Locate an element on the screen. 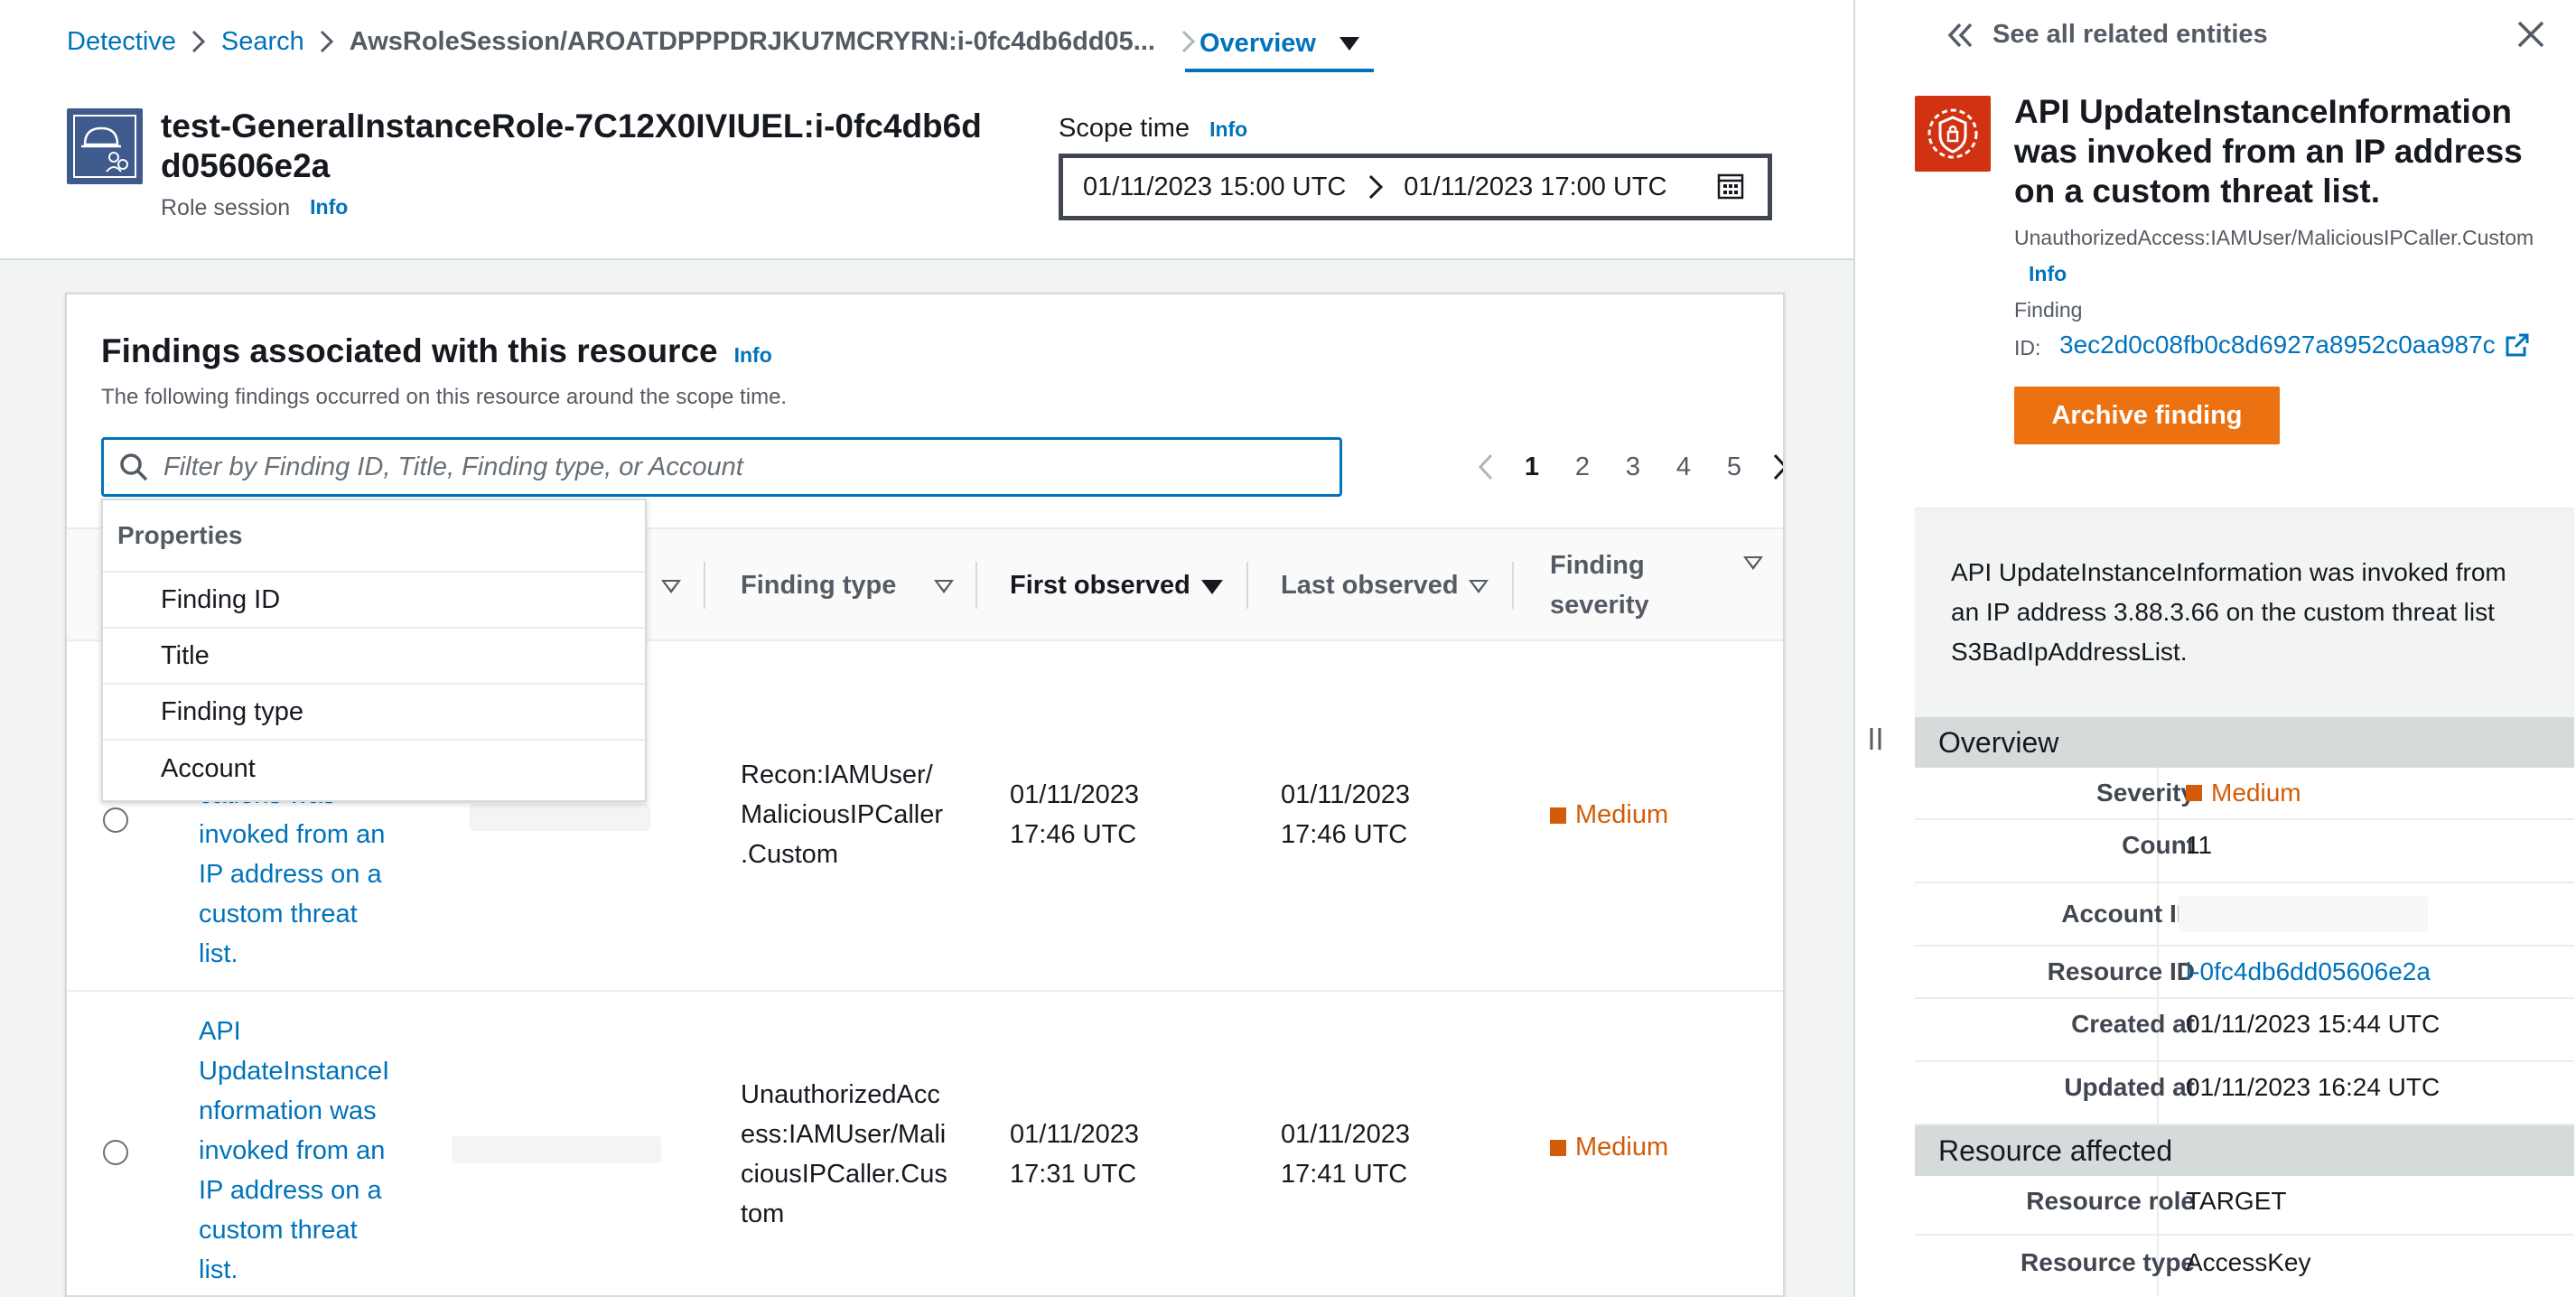  resource-role-value: TARGET is located at coordinates (2236, 1201).